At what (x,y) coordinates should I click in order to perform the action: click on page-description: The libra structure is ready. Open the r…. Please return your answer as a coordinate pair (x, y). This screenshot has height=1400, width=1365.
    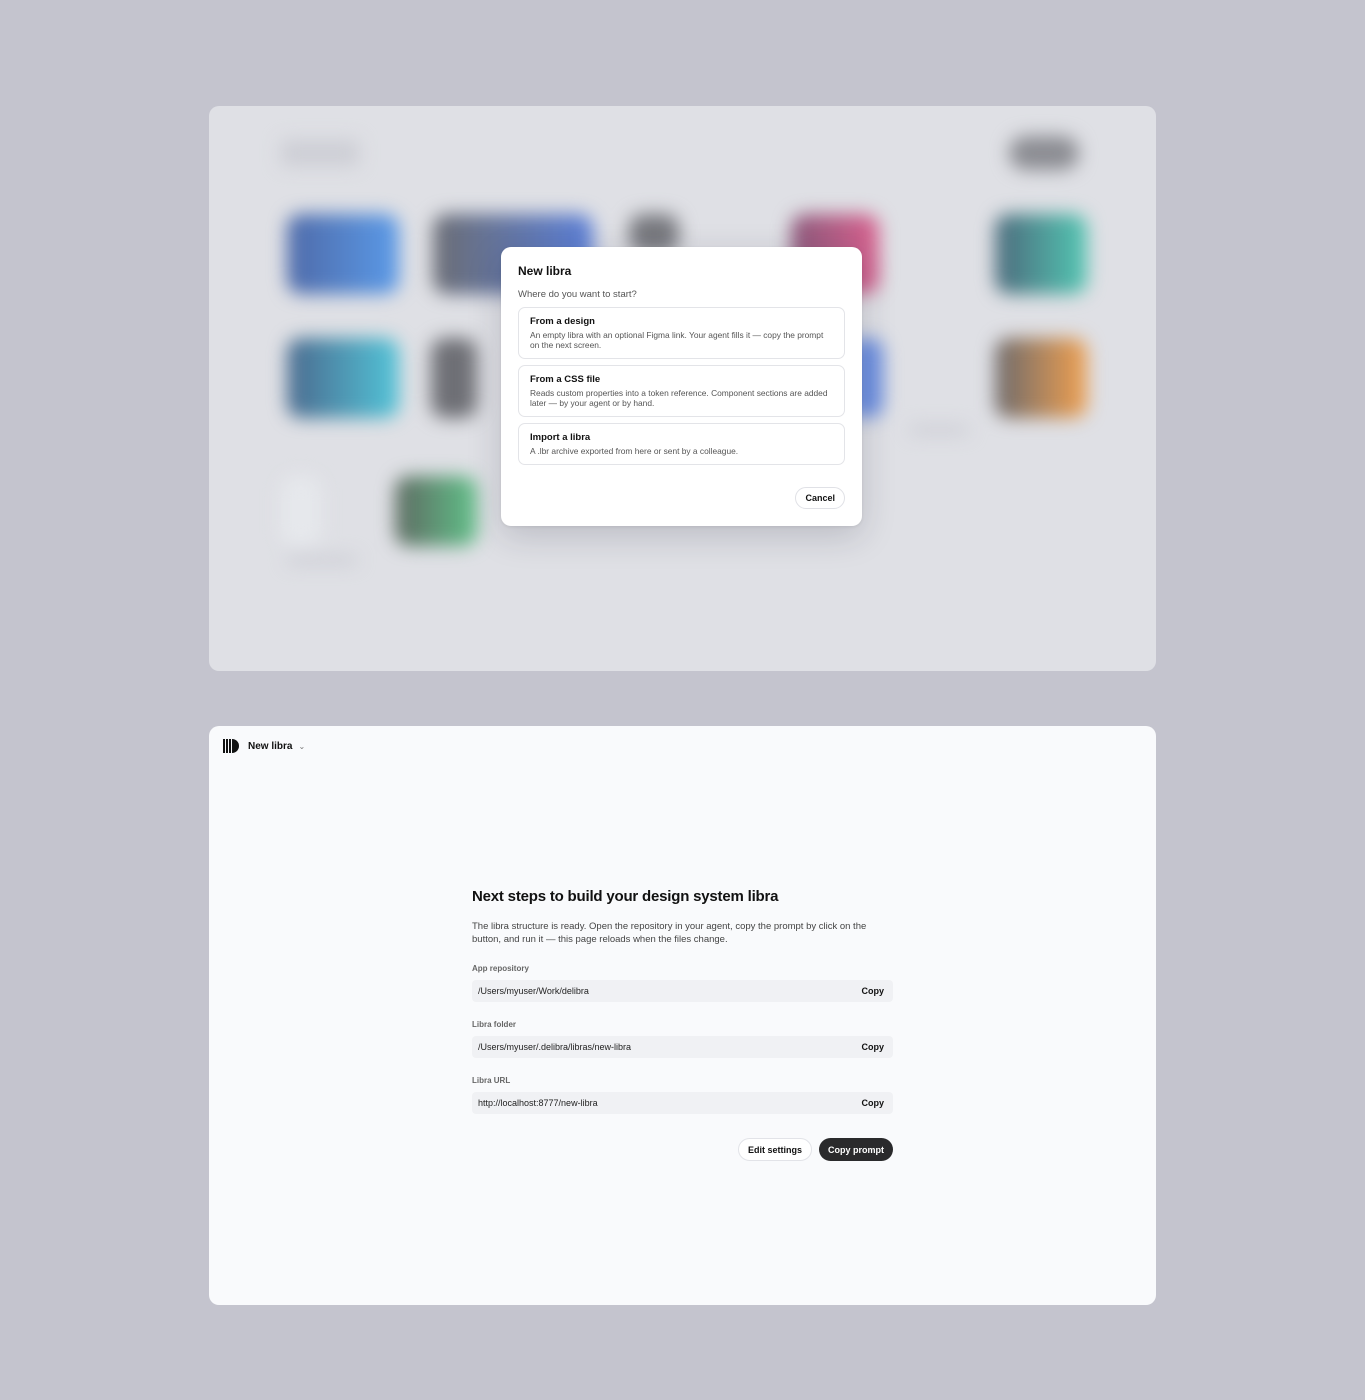
    Looking at the image, I should click on (669, 933).